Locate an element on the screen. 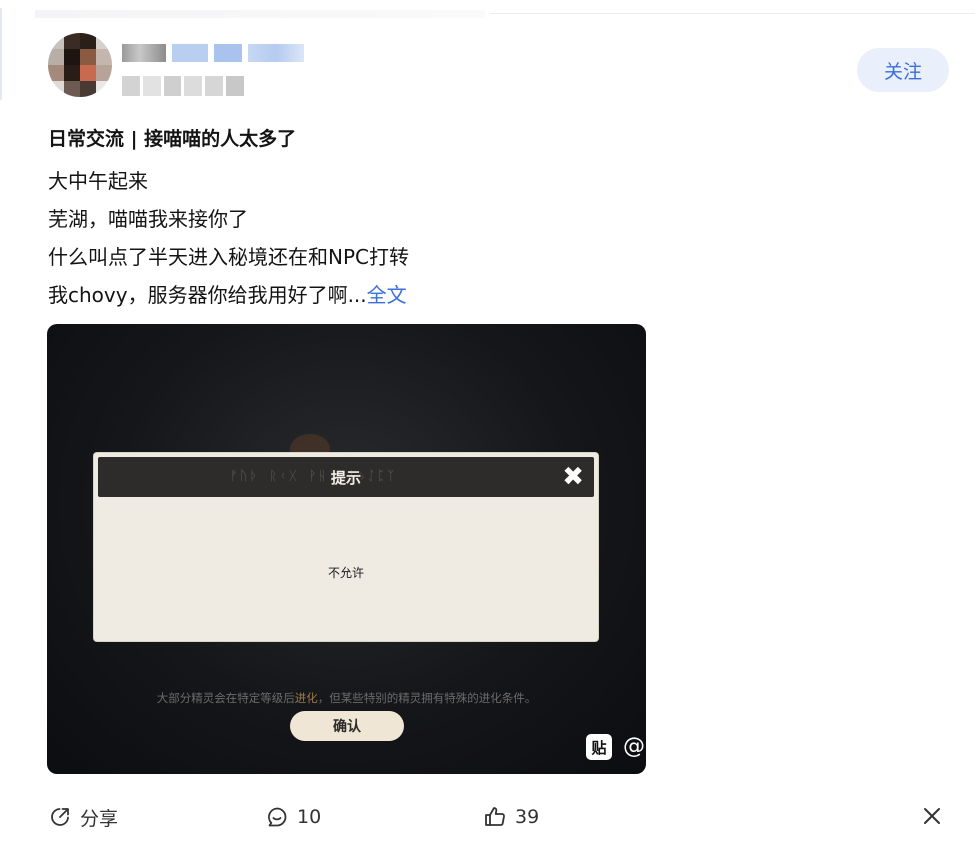 This screenshot has height=852, width=975. like-count: 39 is located at coordinates (527, 817).